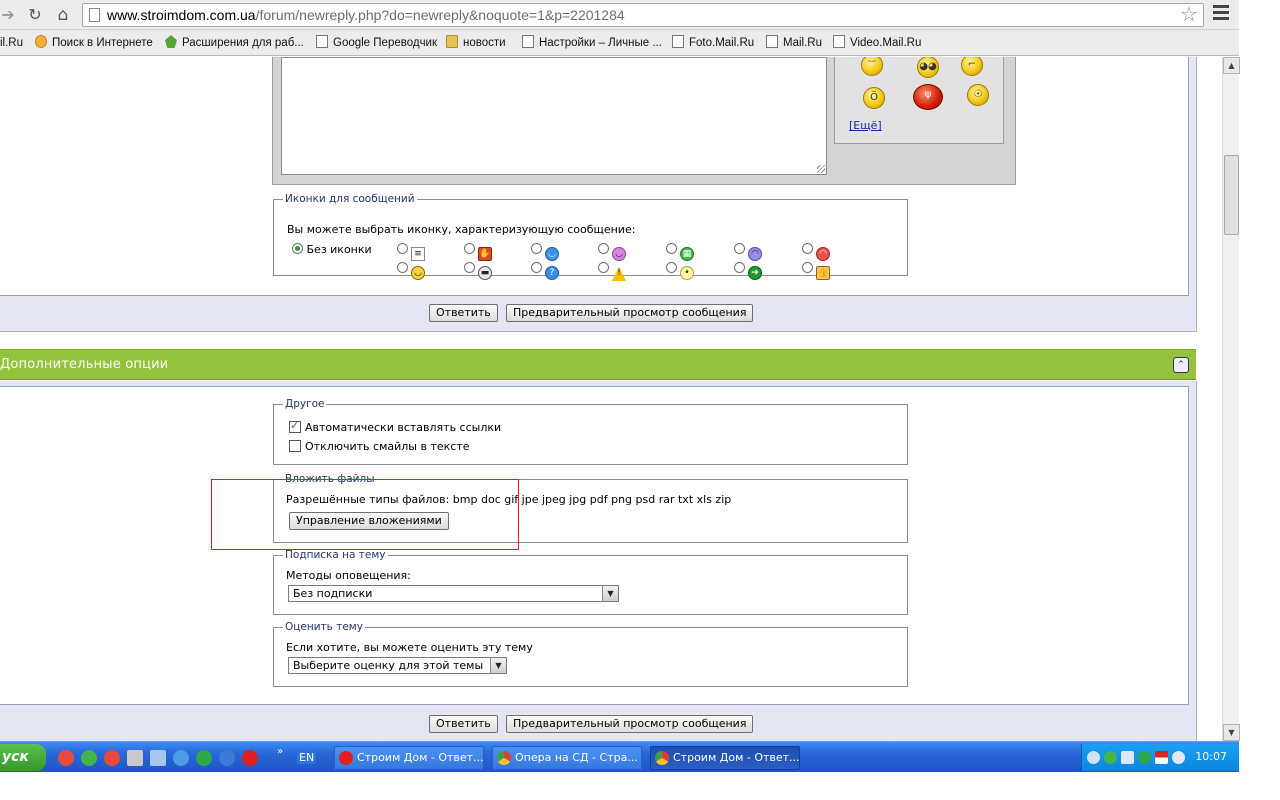 This screenshot has width=1280, height=800. Describe the element at coordinates (11, 43) in the screenshot. I see `bookmark-item: il.Ru` at that location.